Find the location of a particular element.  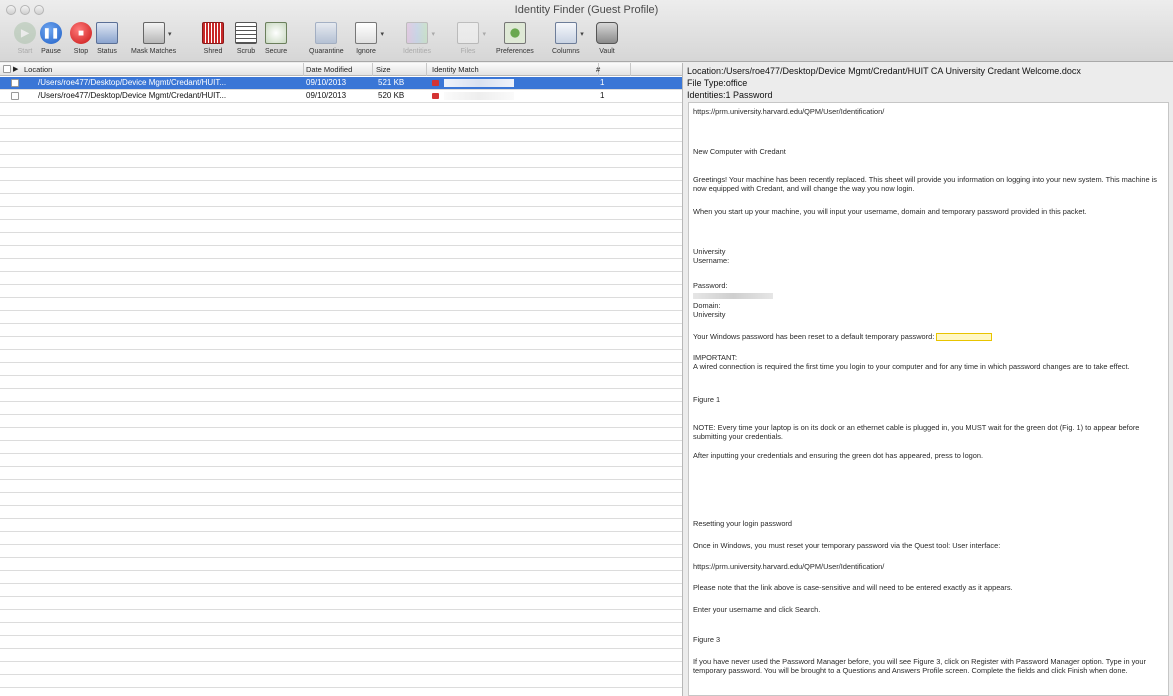

column-header-location: Location is located at coordinates (38, 69).